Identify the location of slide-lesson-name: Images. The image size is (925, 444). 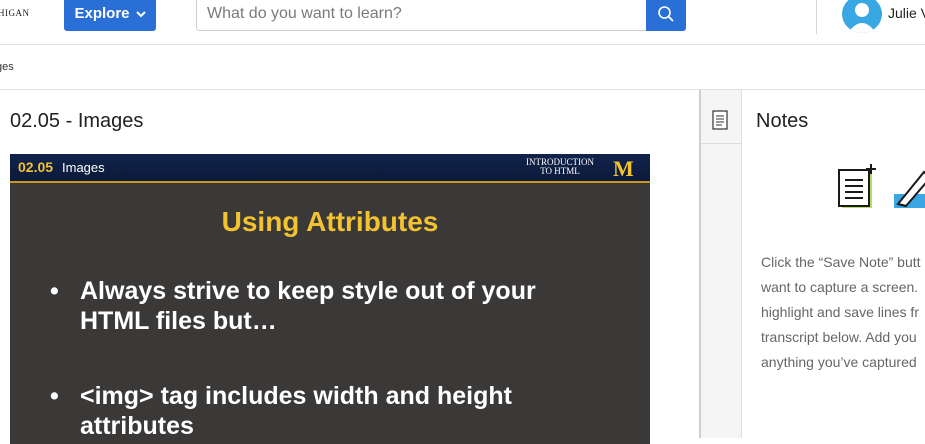
(83, 167).